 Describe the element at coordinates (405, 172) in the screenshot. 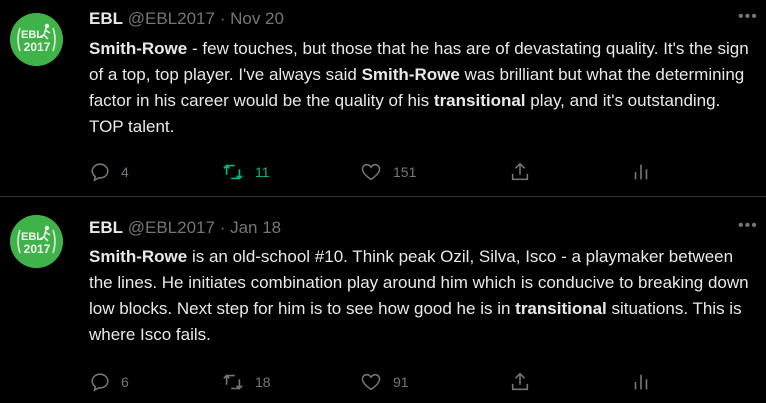

I see `like-count: 151` at that location.